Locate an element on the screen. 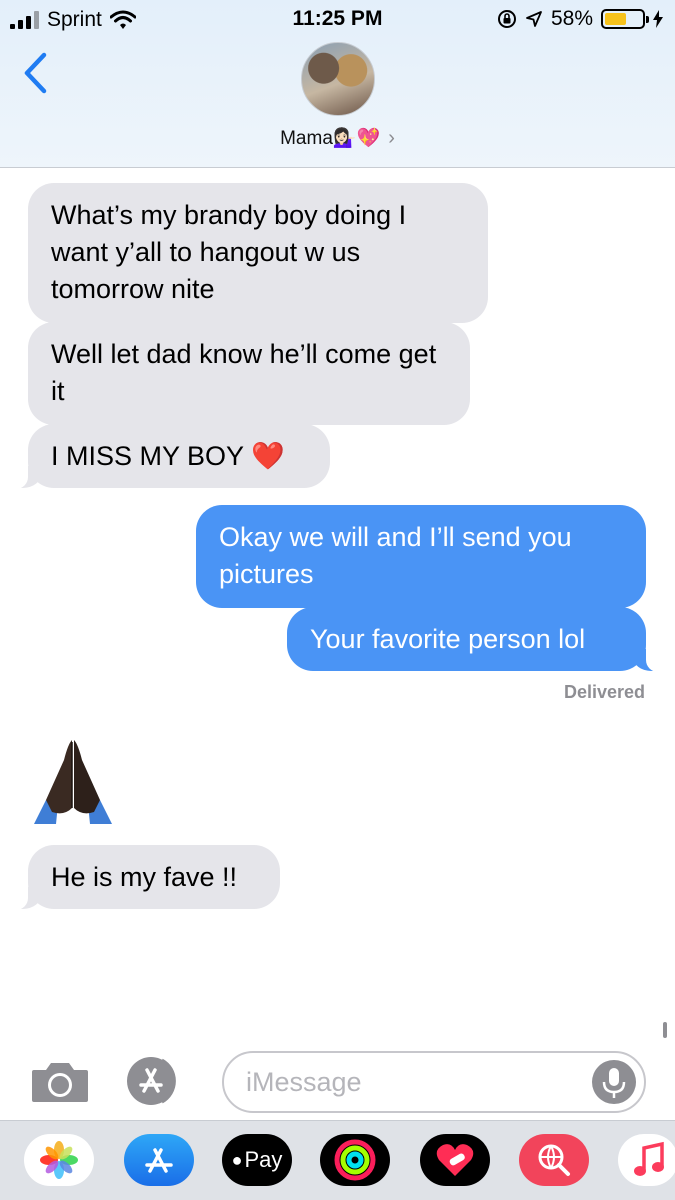 This screenshot has height=1200, width=675. charging-bolt-icon is located at coordinates (658, 19).